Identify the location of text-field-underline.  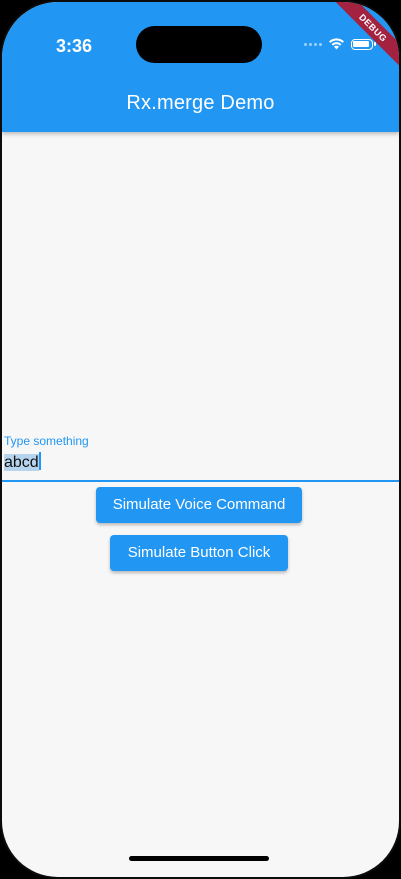
(200, 481).